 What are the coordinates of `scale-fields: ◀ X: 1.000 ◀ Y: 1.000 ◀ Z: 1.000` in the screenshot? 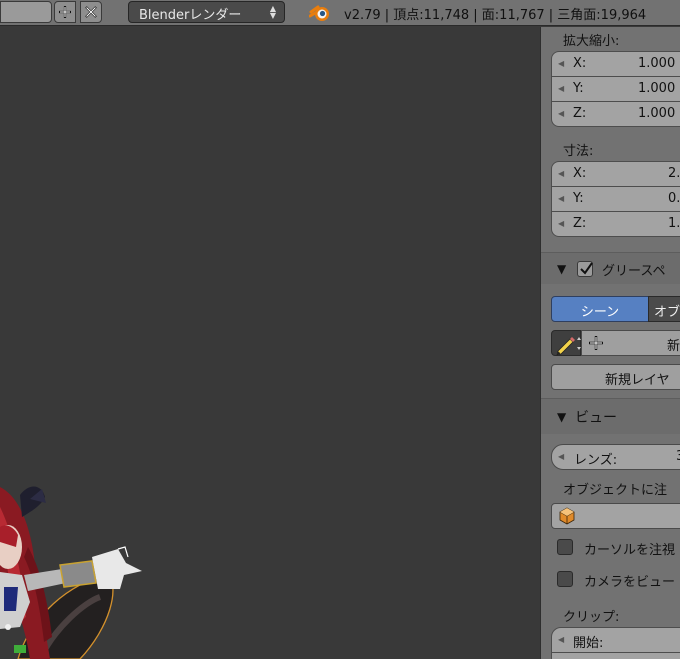 It's located at (615, 89).